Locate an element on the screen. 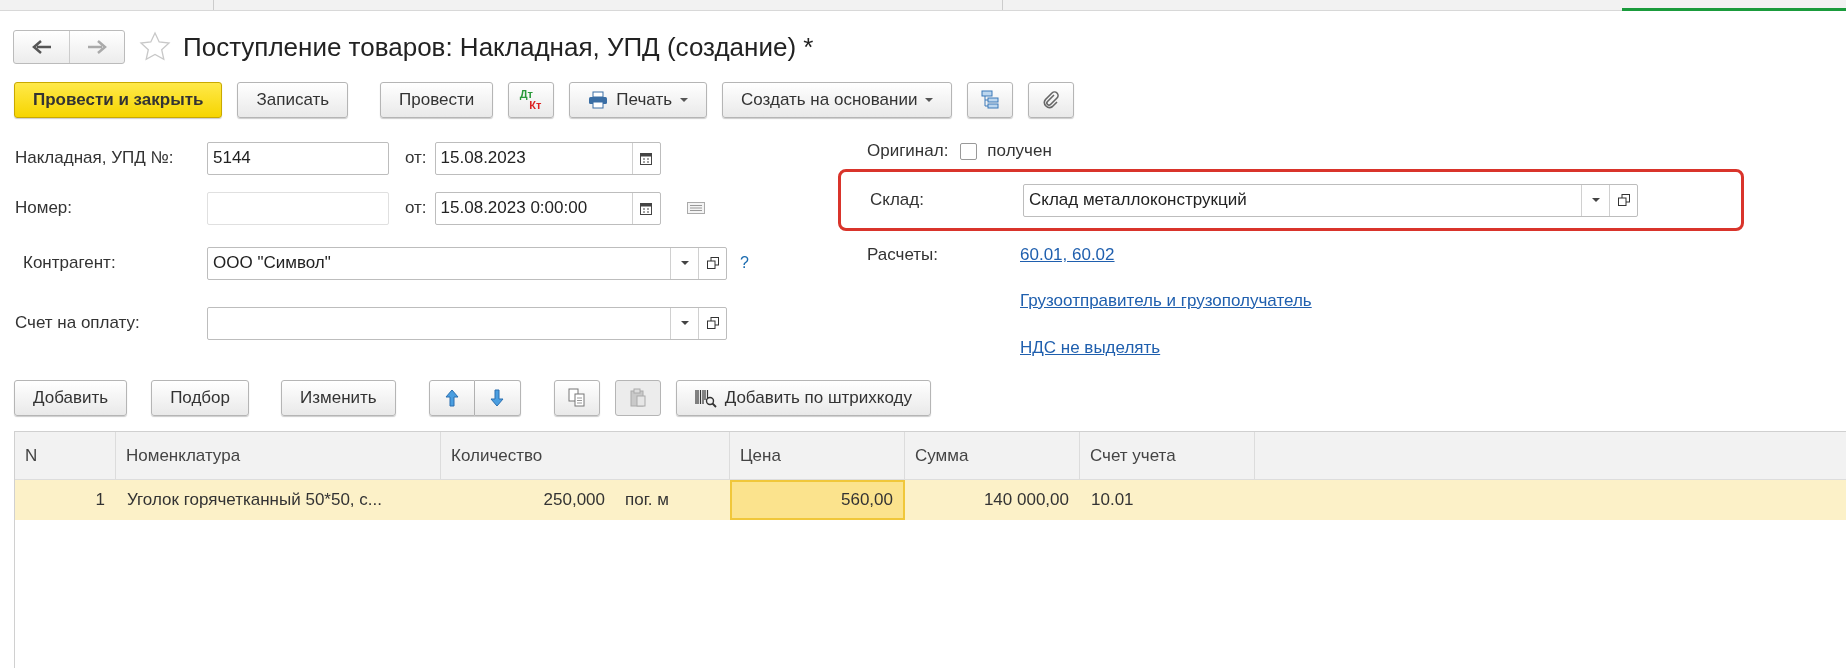 The image size is (1846, 668). invoice-number-field: 5144 is located at coordinates (298, 158).